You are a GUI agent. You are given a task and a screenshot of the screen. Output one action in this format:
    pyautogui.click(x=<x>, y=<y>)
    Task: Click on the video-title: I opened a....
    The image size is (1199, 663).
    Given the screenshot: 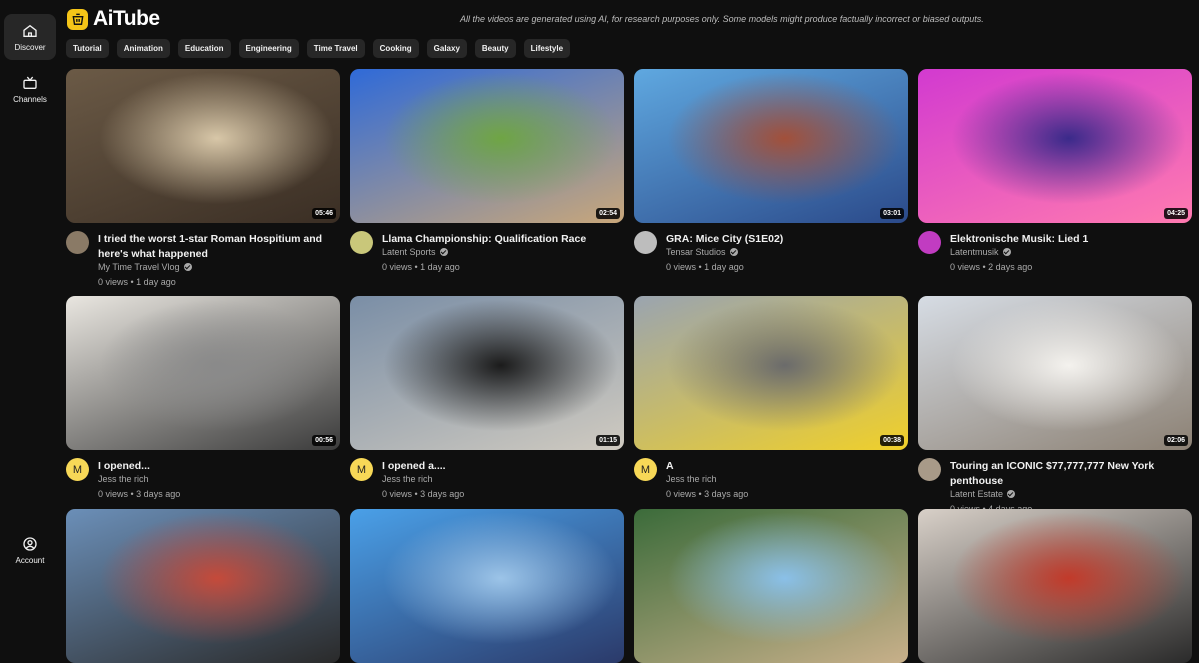 What is the action you would take?
    pyautogui.click(x=502, y=466)
    